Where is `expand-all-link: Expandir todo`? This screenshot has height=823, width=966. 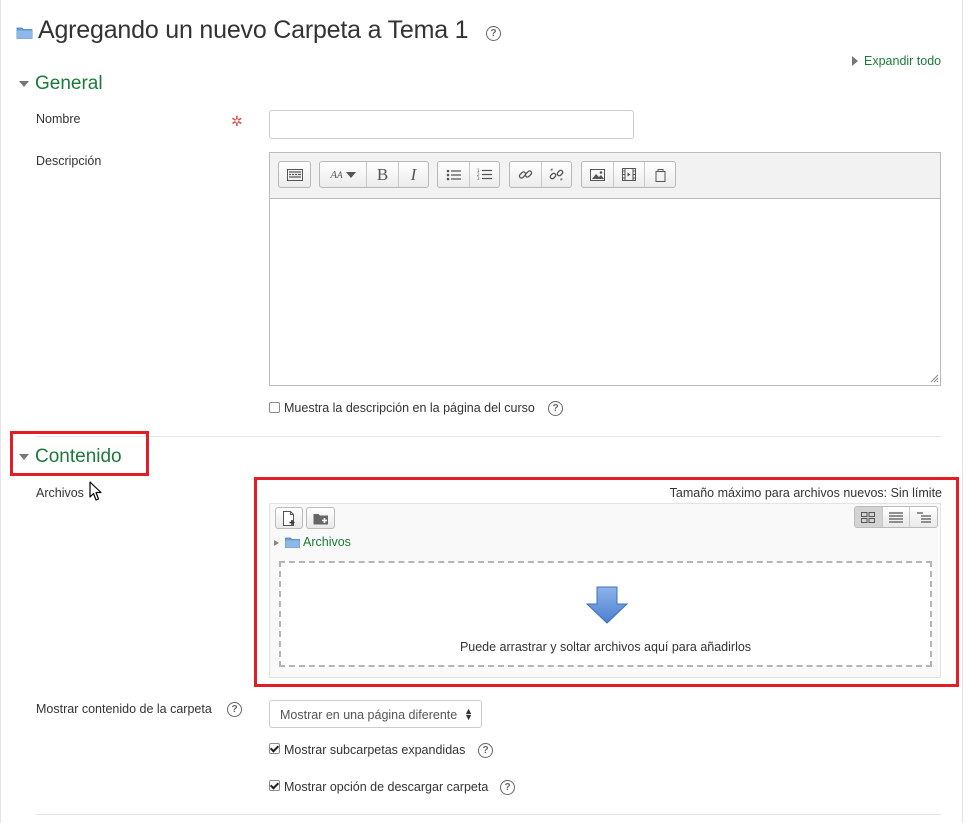 expand-all-link: Expandir todo is located at coordinates (896, 61).